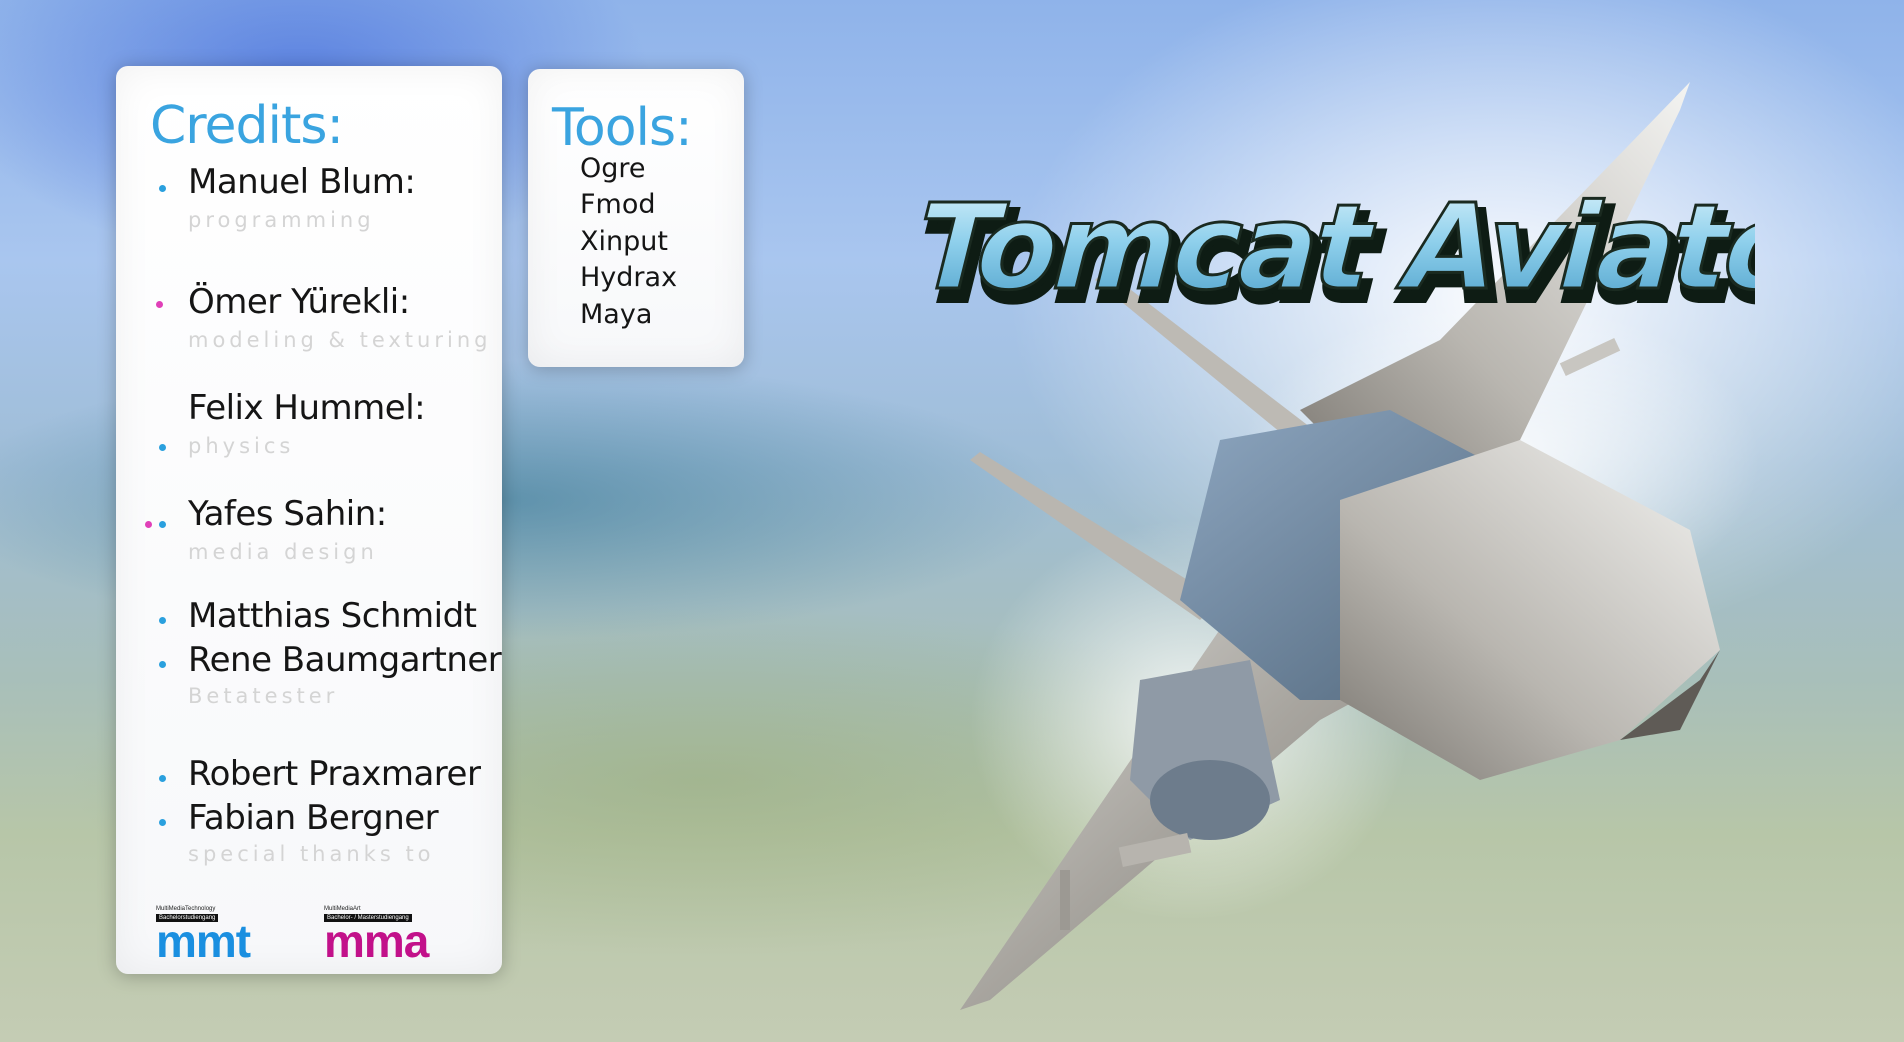 This screenshot has width=1904, height=1042. I want to click on credits-heading: Credits:, so click(247, 126).